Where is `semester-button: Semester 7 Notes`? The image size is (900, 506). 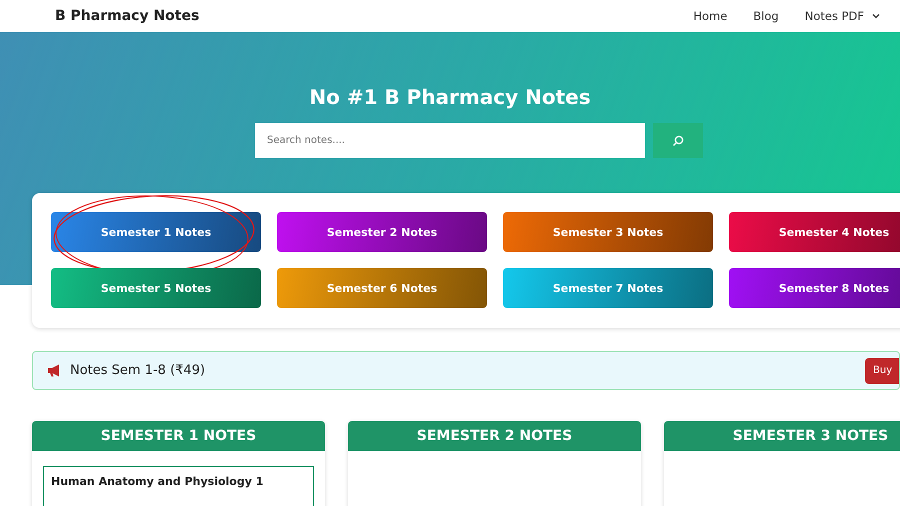 semester-button: Semester 7 Notes is located at coordinates (608, 288).